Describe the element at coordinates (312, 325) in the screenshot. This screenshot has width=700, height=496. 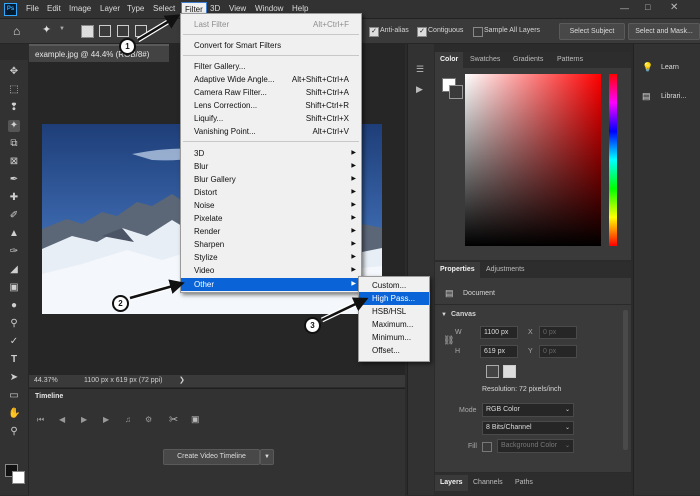
I see `callout-3-badge: 3` at that location.